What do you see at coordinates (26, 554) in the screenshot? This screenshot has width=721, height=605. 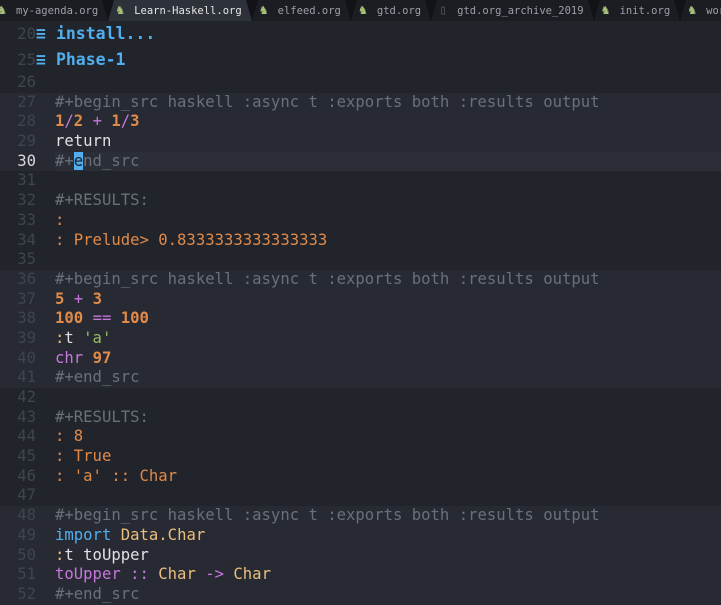 I see `line-number: 50` at bounding box center [26, 554].